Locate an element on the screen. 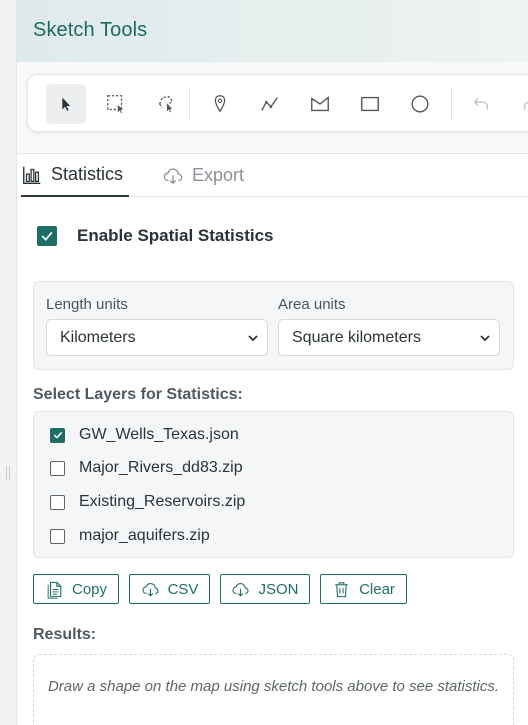 Image resolution: width=528 pixels, height=725 pixels. clear-button-label: Clear is located at coordinates (377, 589).